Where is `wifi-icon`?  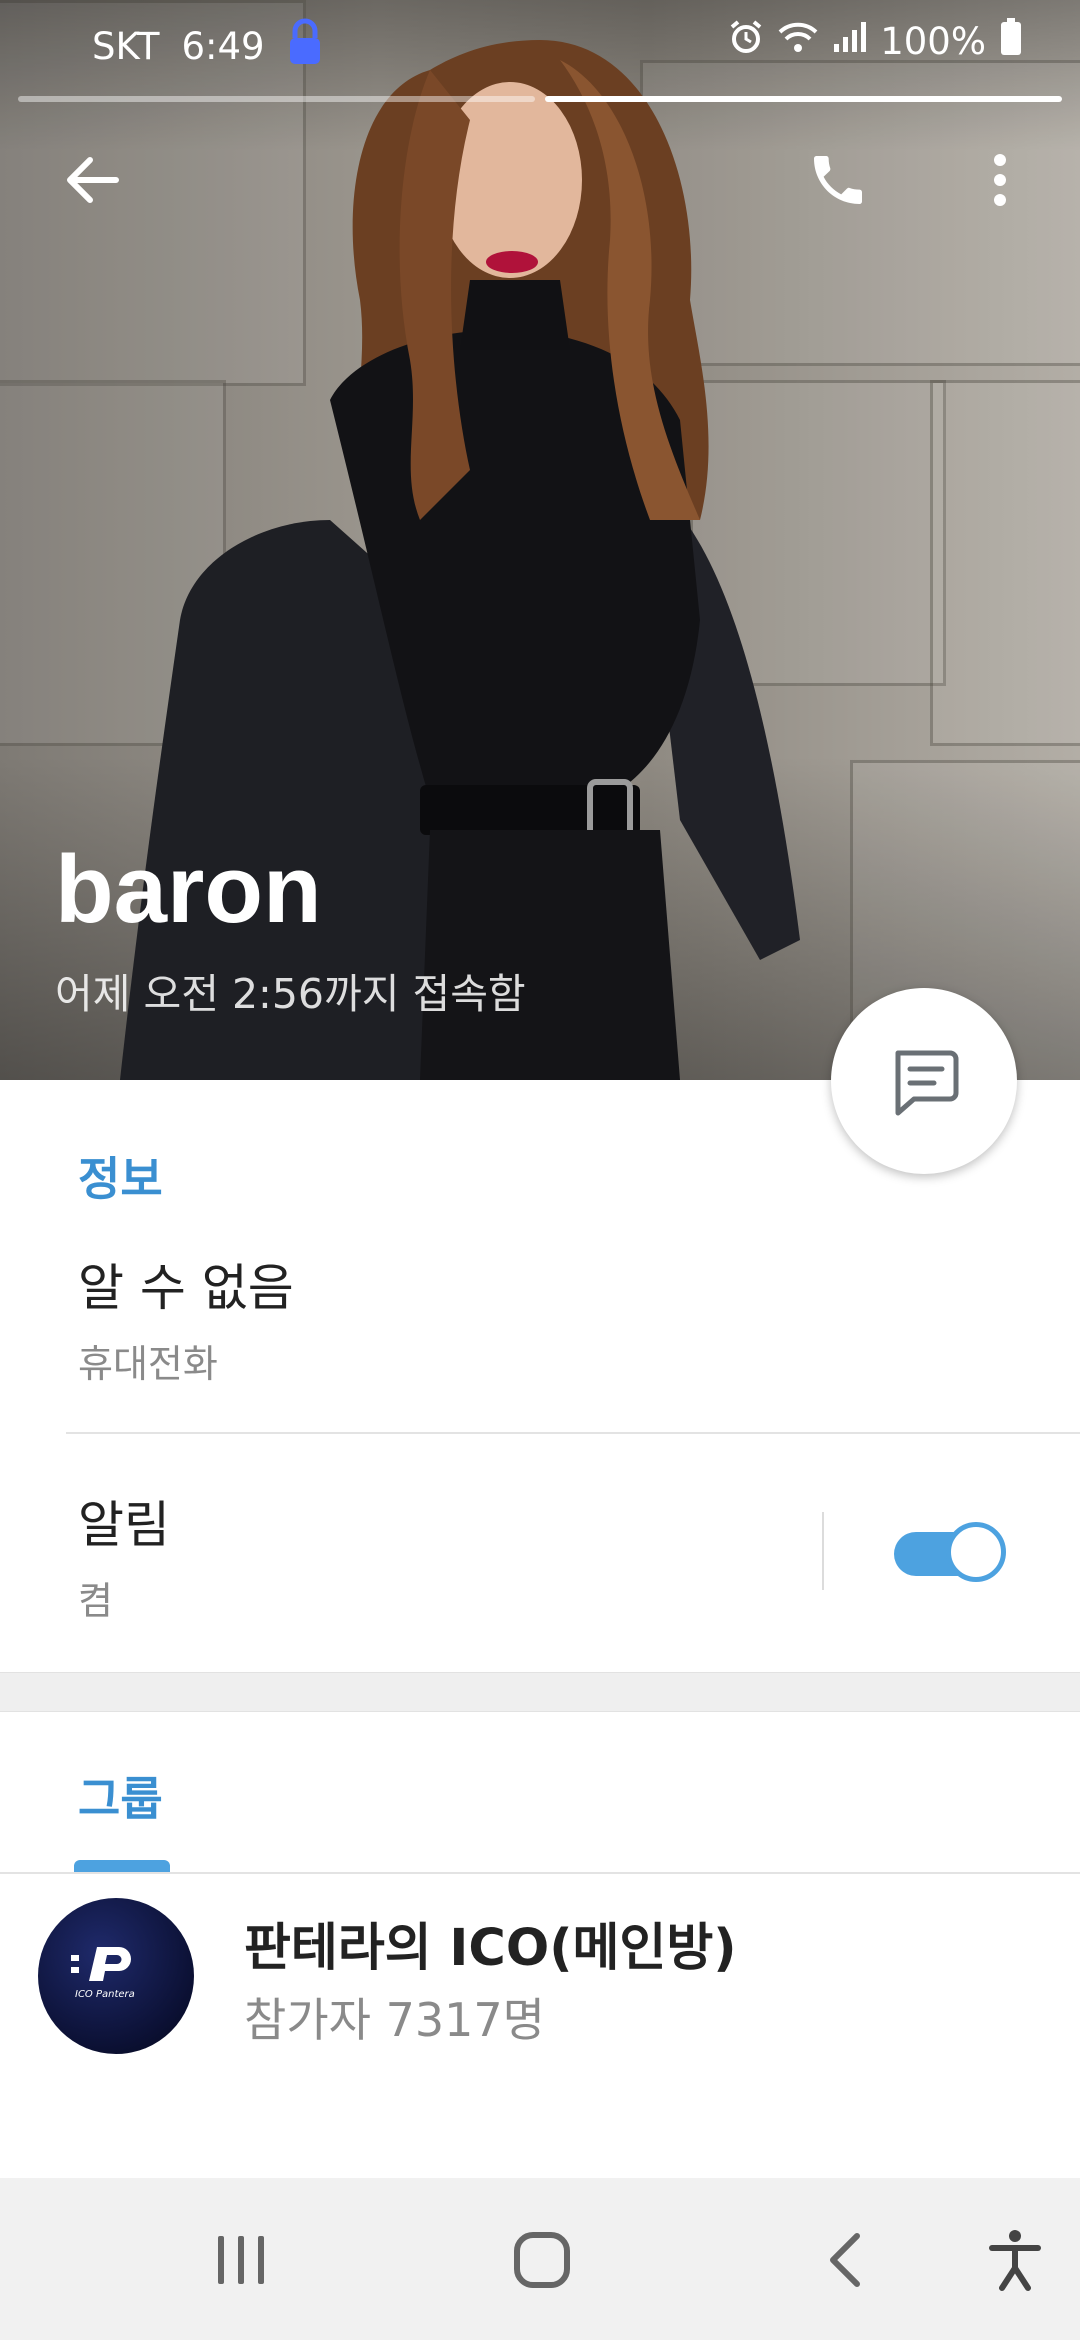 wifi-icon is located at coordinates (798, 41).